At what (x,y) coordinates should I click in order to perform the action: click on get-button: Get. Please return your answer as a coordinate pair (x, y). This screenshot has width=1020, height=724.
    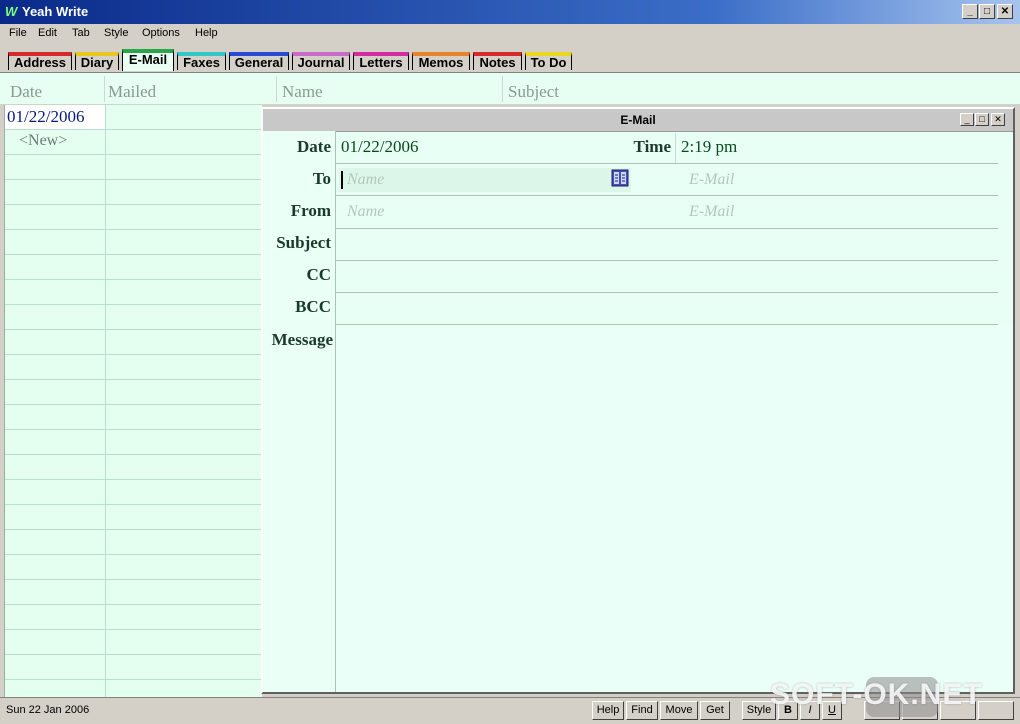
    Looking at the image, I should click on (715, 710).